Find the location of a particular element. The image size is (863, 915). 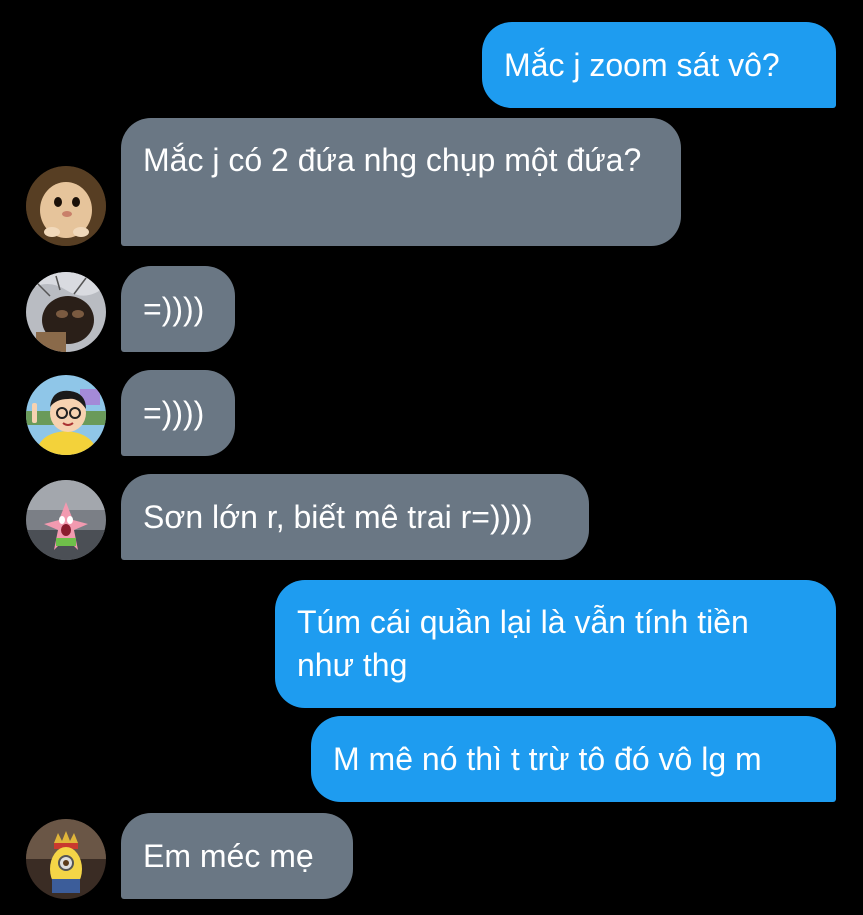

message-incoming: Mắc j có 2 đứa nhg chụp một đứa? is located at coordinates (401, 182).